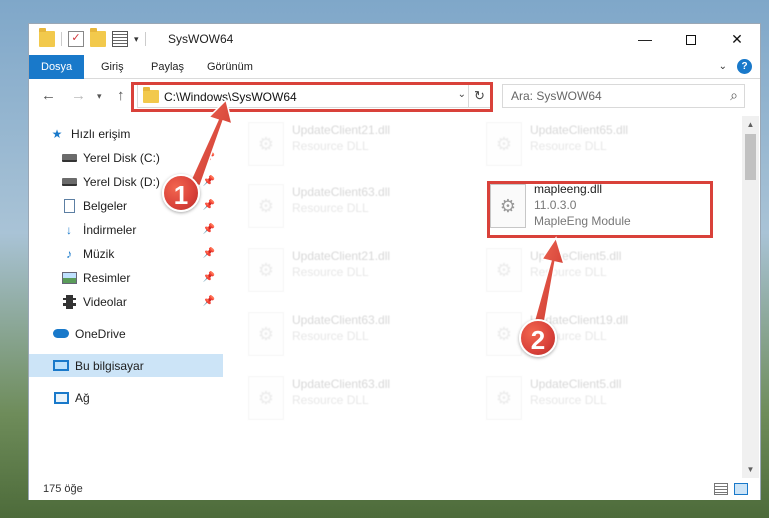 The width and height of the screenshot is (769, 518). What do you see at coordinates (121, 157) in the screenshot?
I see `sidebar-item-label: Yerel Disk (C:)` at bounding box center [121, 157].